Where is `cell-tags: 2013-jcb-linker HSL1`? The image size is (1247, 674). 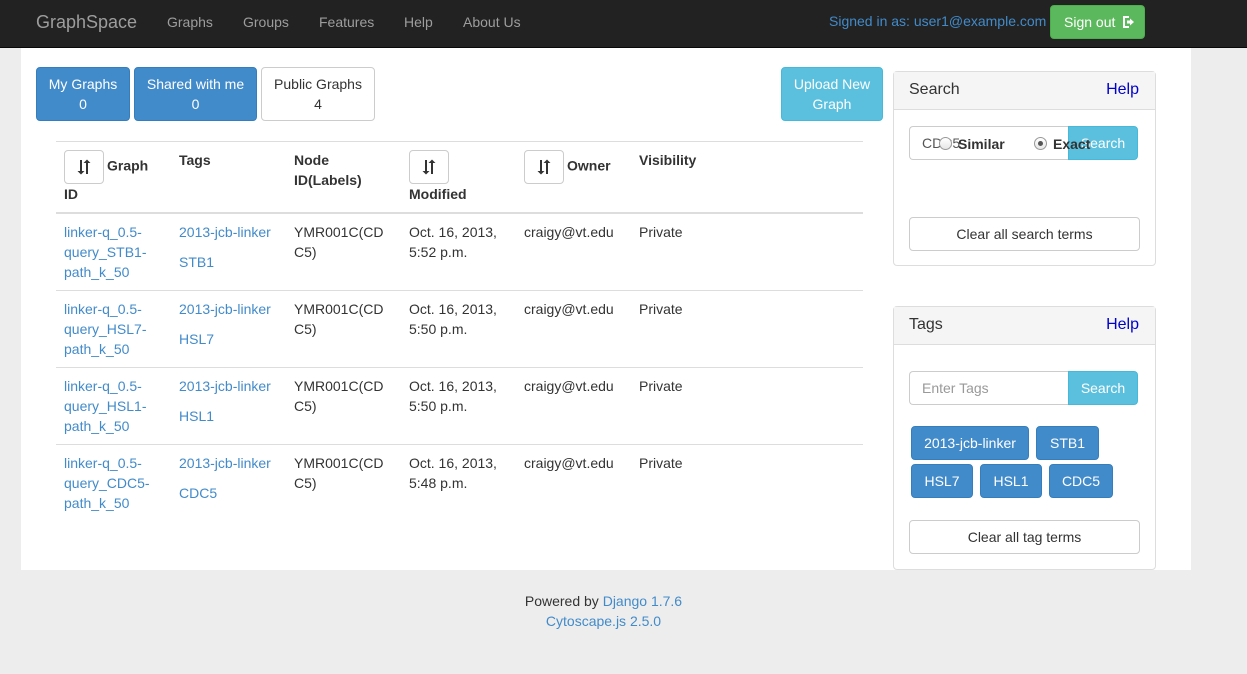
cell-tags: 2013-jcb-linker HSL1 is located at coordinates (228, 406).